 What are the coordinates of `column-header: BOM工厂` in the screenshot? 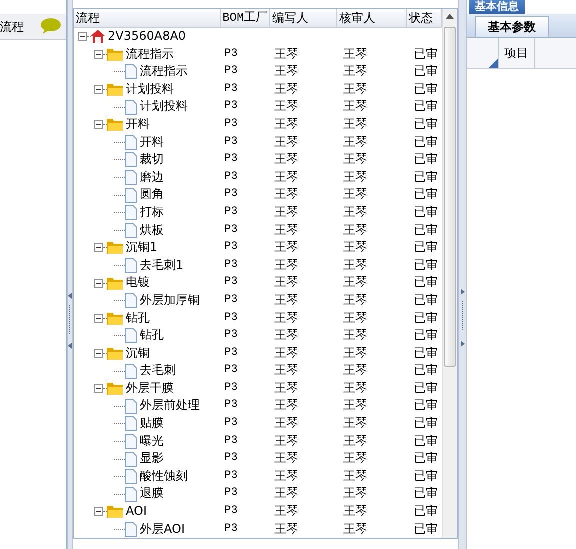 It's located at (245, 18).